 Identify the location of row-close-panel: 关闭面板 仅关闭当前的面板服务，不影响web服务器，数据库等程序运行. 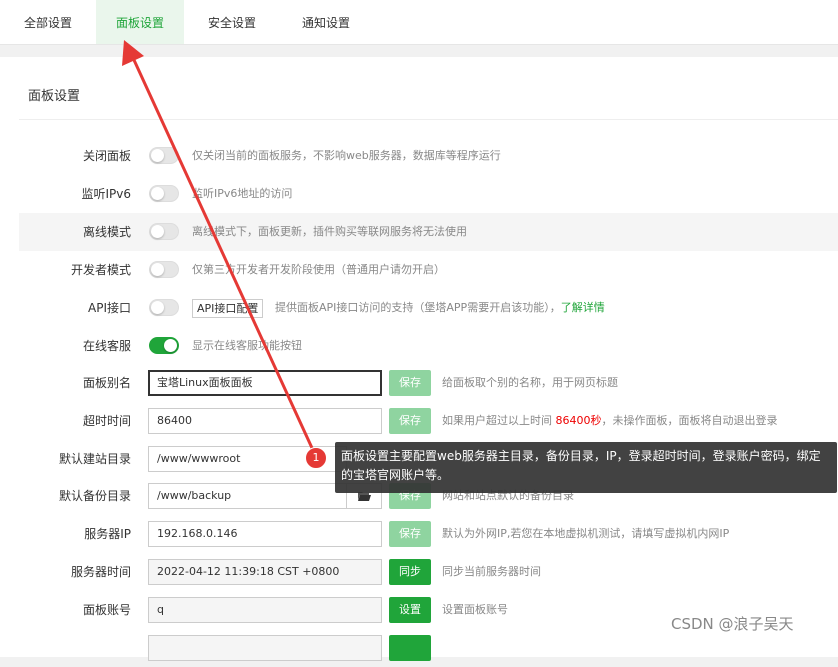
(428, 156).